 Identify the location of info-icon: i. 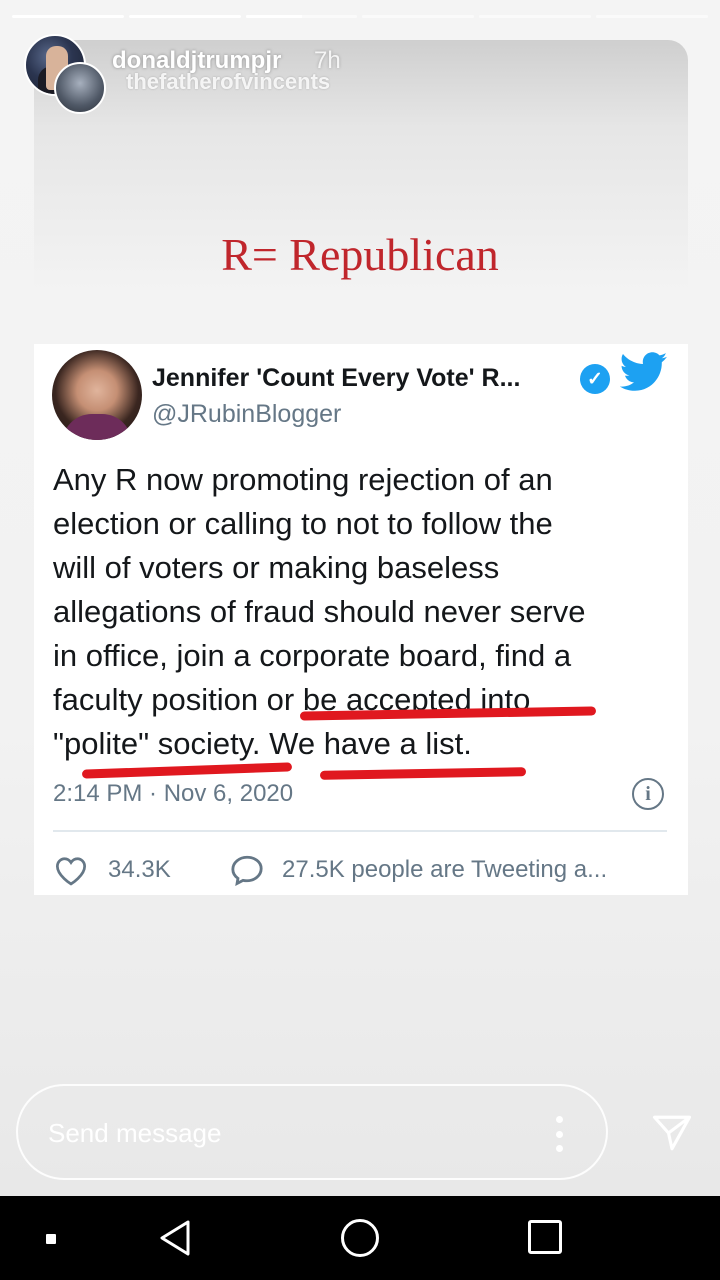
(648, 794).